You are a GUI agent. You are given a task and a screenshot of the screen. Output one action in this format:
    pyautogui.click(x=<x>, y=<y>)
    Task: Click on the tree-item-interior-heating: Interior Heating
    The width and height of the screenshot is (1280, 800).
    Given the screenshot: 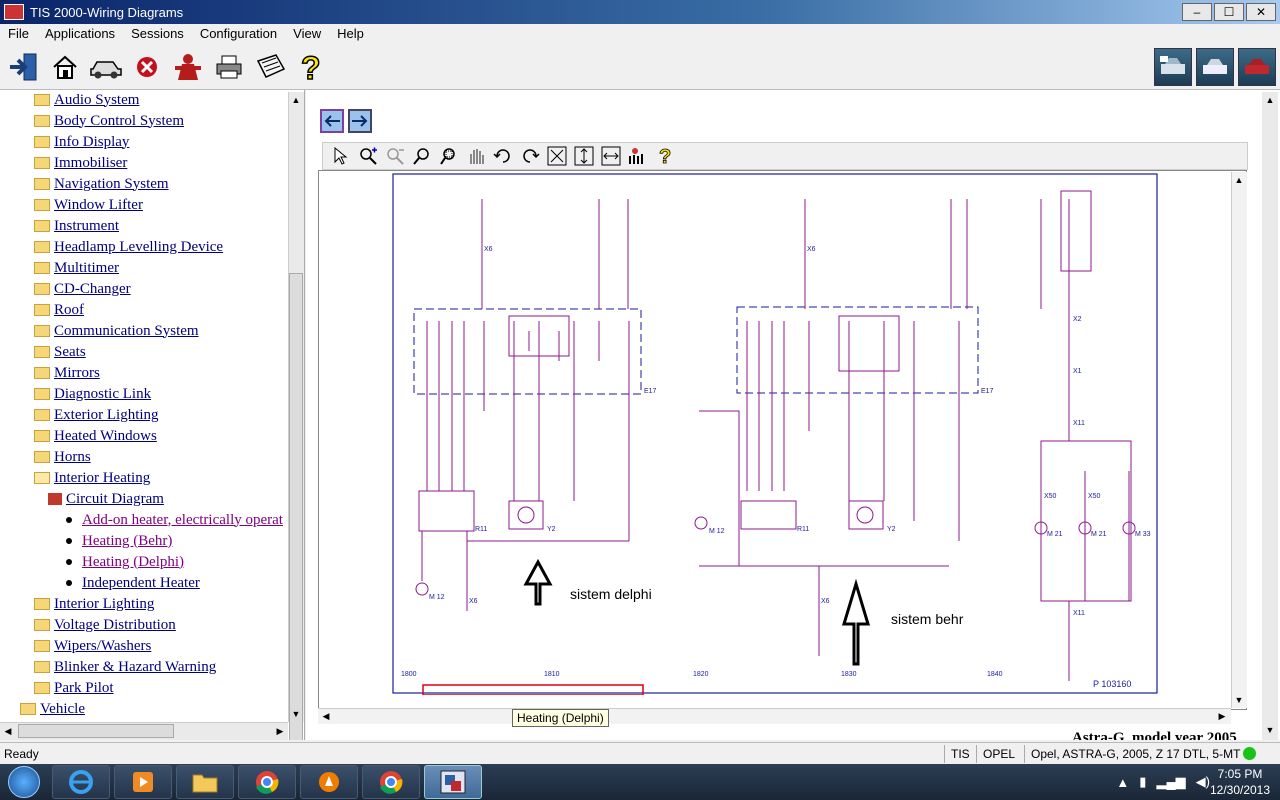 What is the action you would take?
    pyautogui.click(x=92, y=478)
    